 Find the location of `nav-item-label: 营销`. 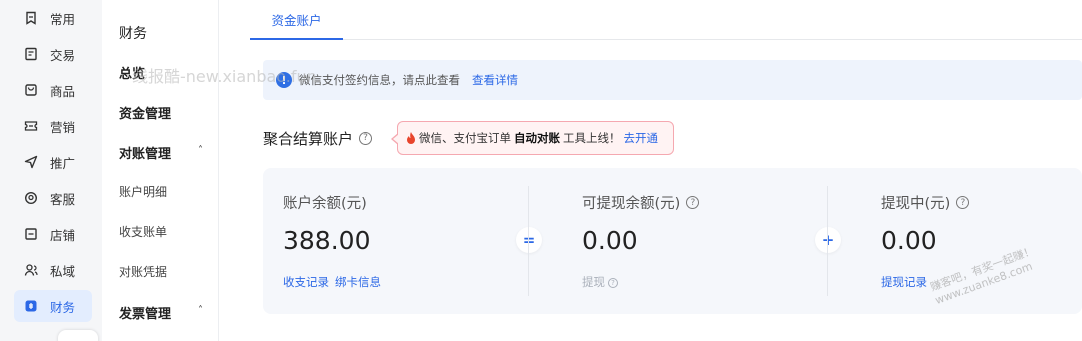

nav-item-label: 营销 is located at coordinates (63, 127).